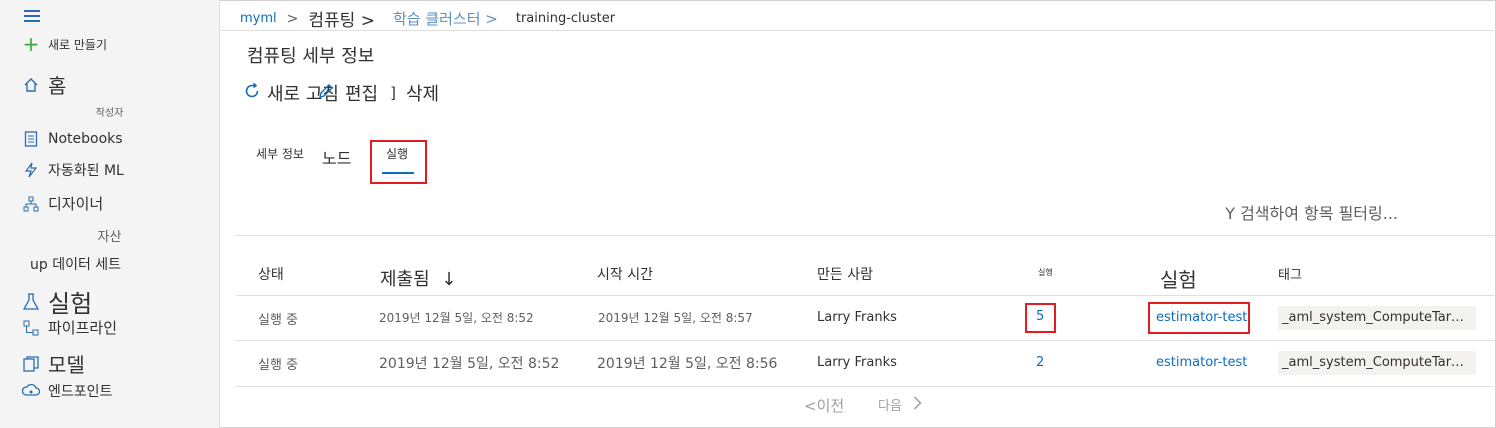  I want to click on highlight-box-experiment, so click(1199, 318).